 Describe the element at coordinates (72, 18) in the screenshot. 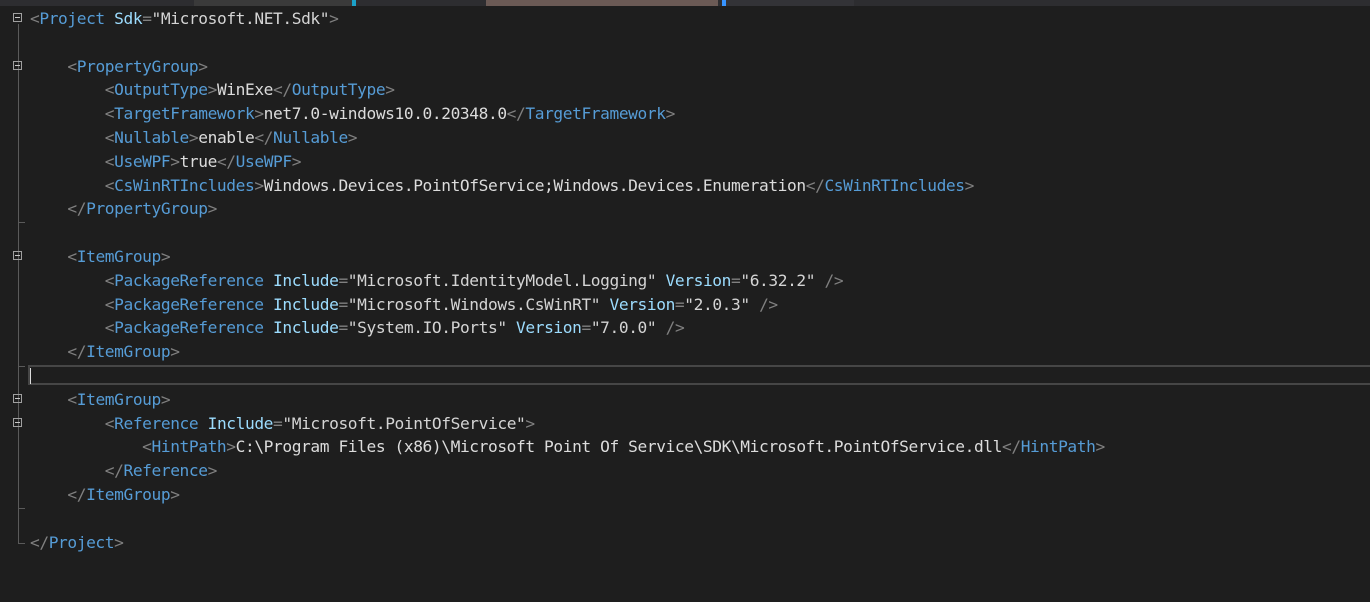

I see `code-token-tag: Project` at that location.